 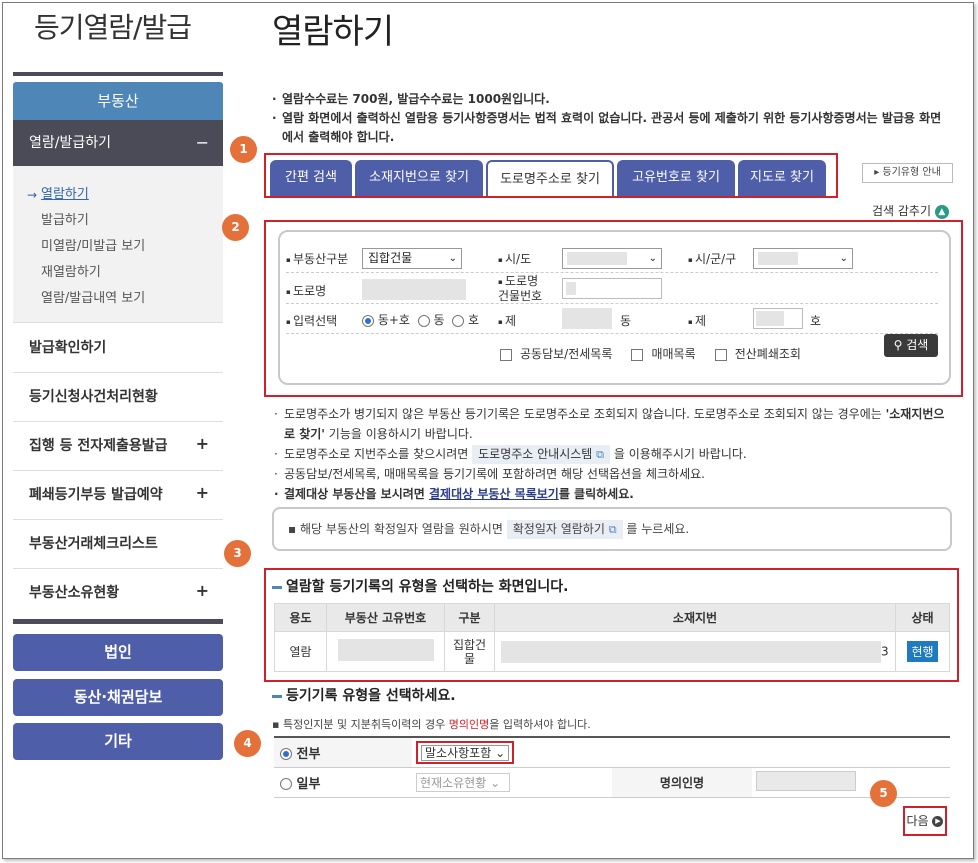 What do you see at coordinates (612, 288) in the screenshot?
I see `building-number-input` at bounding box center [612, 288].